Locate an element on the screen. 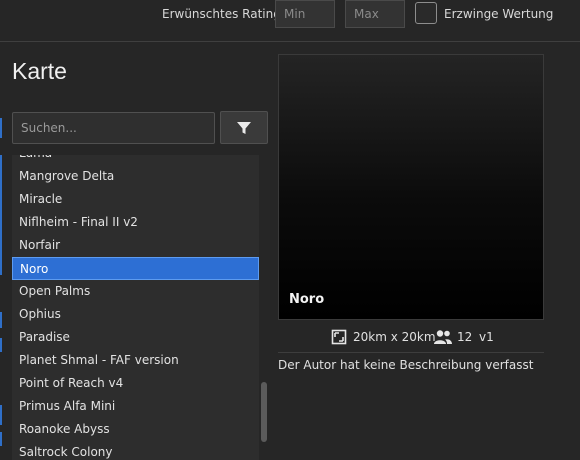 Image resolution: width=580 pixels, height=460 pixels. map-list-item: Norfair is located at coordinates (135, 245).